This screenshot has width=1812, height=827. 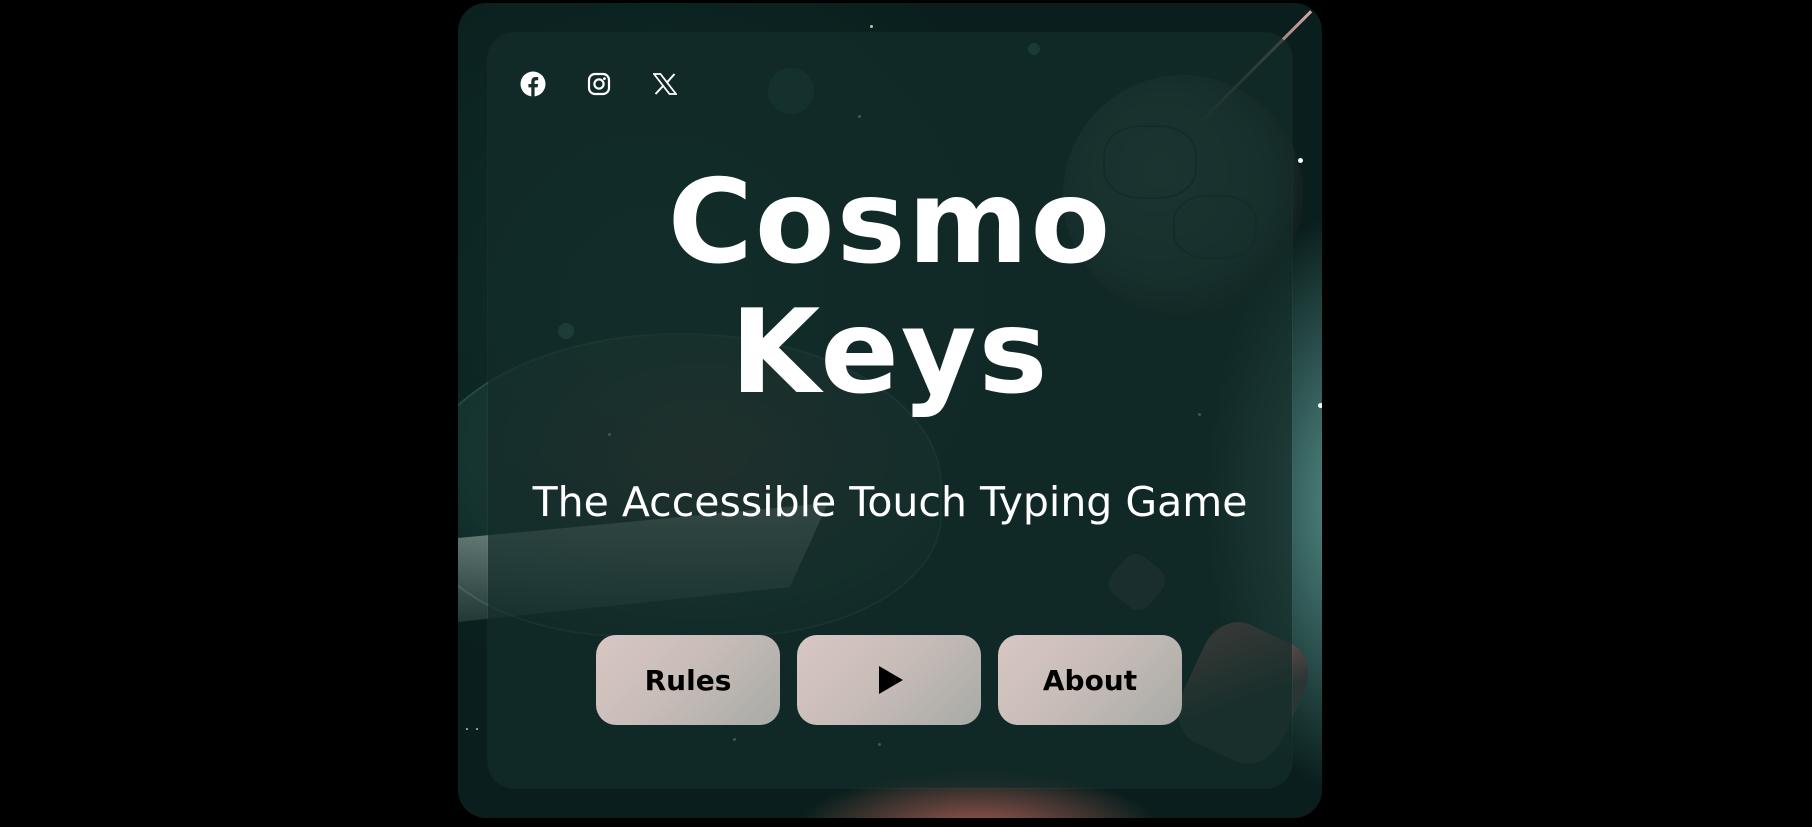 I want to click on instagram-link, so click(x=599, y=84).